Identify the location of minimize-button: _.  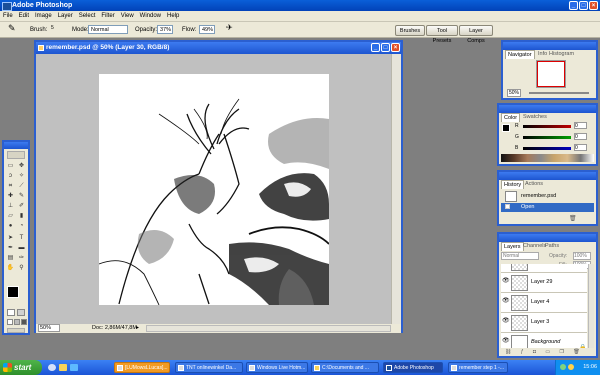
(573, 5).